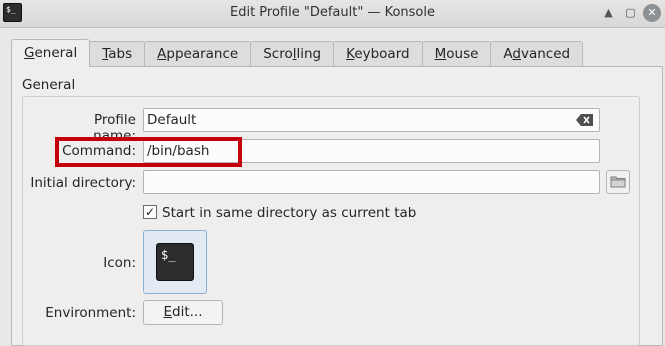 The height and width of the screenshot is (346, 665). What do you see at coordinates (537, 54) in the screenshot?
I see `tab-advanced: Advanced` at bounding box center [537, 54].